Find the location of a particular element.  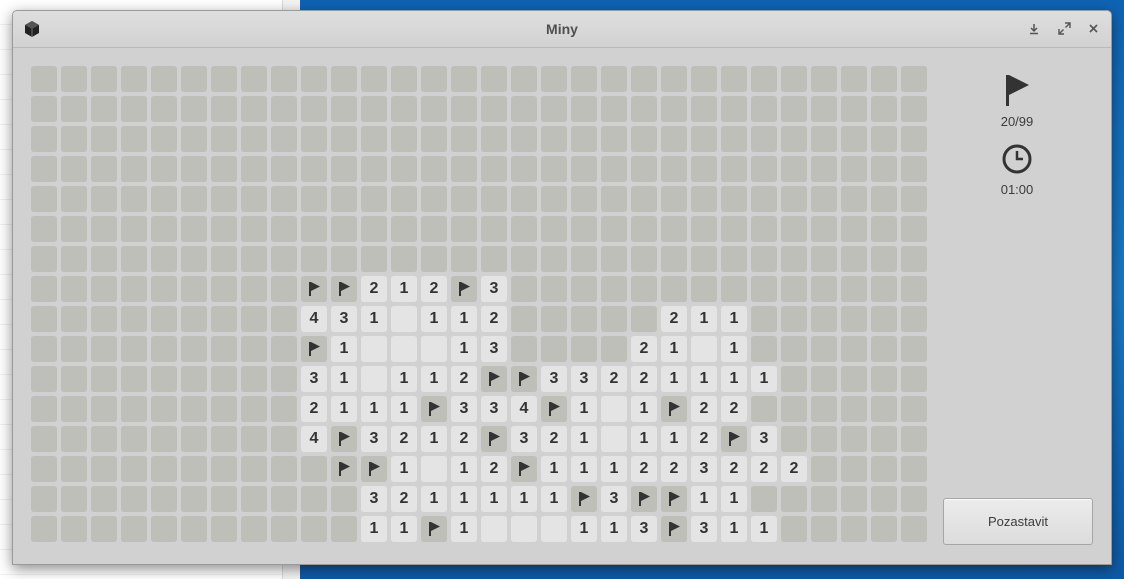

number-cell: 4 is located at coordinates (314, 439).